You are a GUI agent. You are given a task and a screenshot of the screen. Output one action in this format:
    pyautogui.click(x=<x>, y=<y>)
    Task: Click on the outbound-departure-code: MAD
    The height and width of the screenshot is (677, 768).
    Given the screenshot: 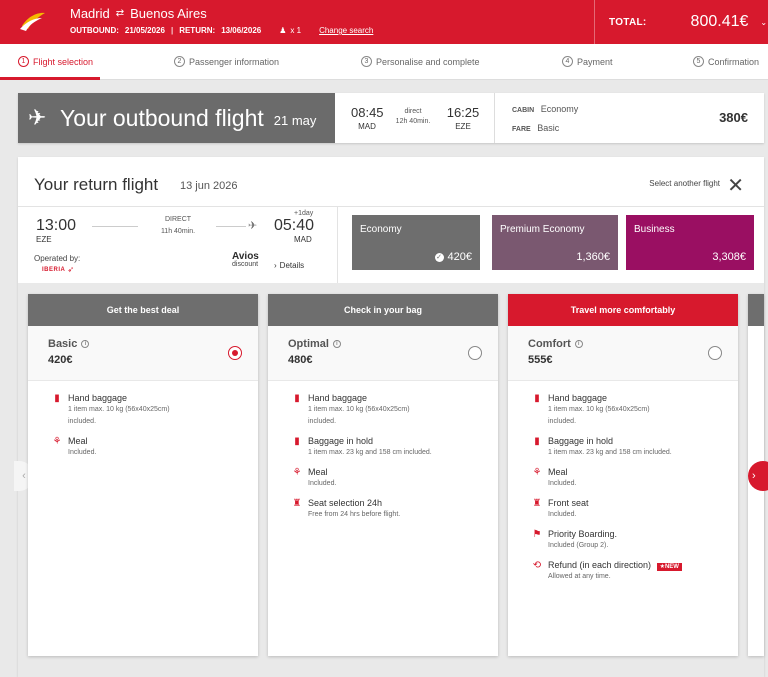 What is the action you would take?
    pyautogui.click(x=367, y=126)
    